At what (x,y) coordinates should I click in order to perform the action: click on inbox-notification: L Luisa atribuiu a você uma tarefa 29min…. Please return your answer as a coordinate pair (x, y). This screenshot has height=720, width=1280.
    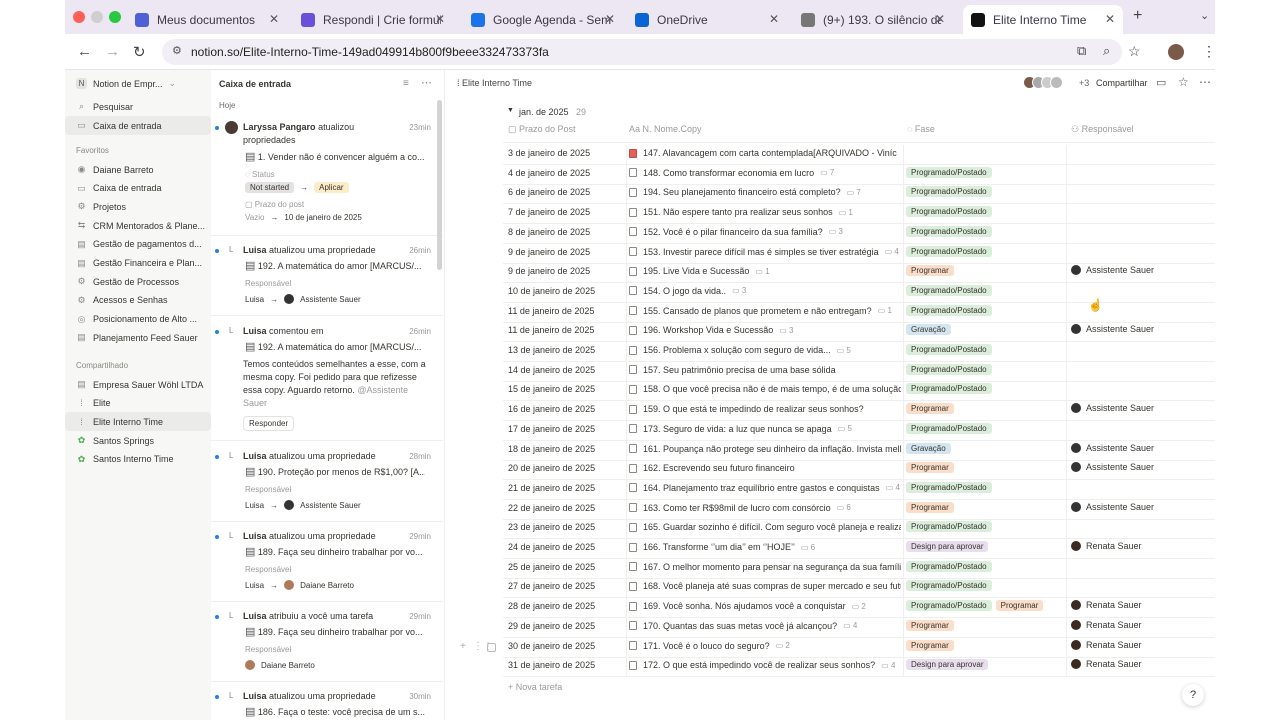
    Looking at the image, I should click on (327, 644).